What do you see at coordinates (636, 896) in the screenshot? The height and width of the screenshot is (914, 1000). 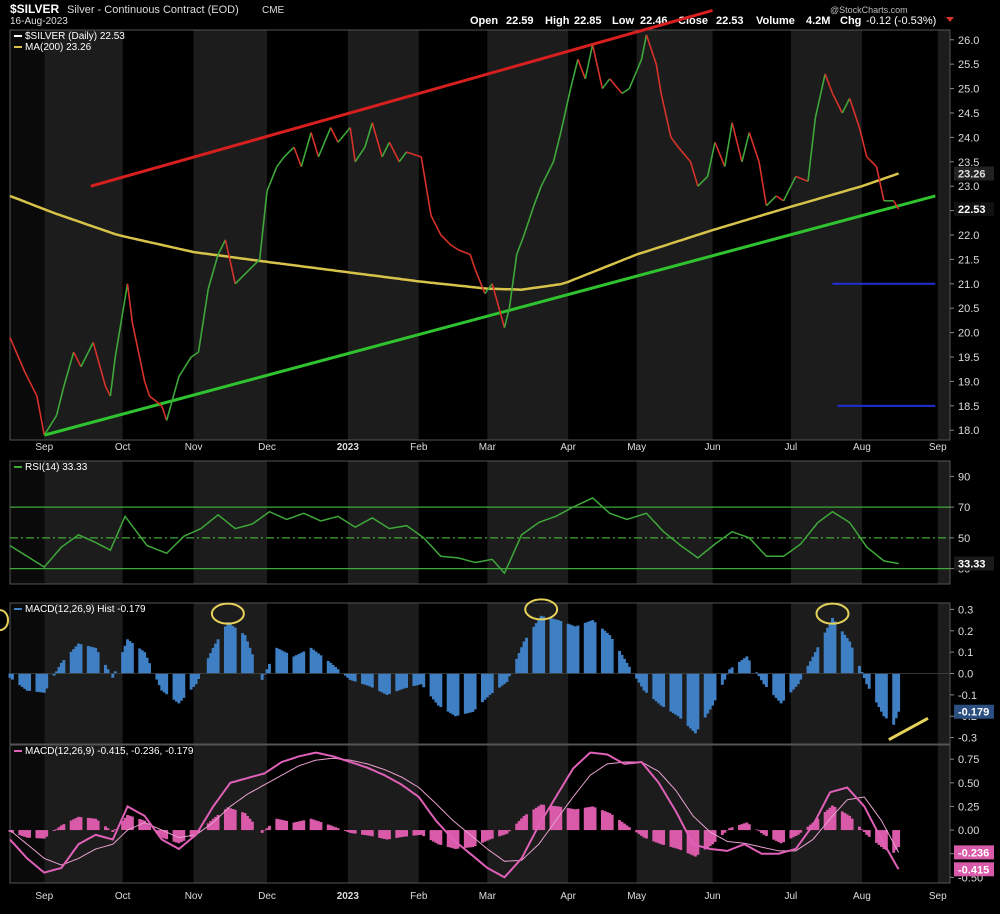 I see `x-tick-label: May` at bounding box center [636, 896].